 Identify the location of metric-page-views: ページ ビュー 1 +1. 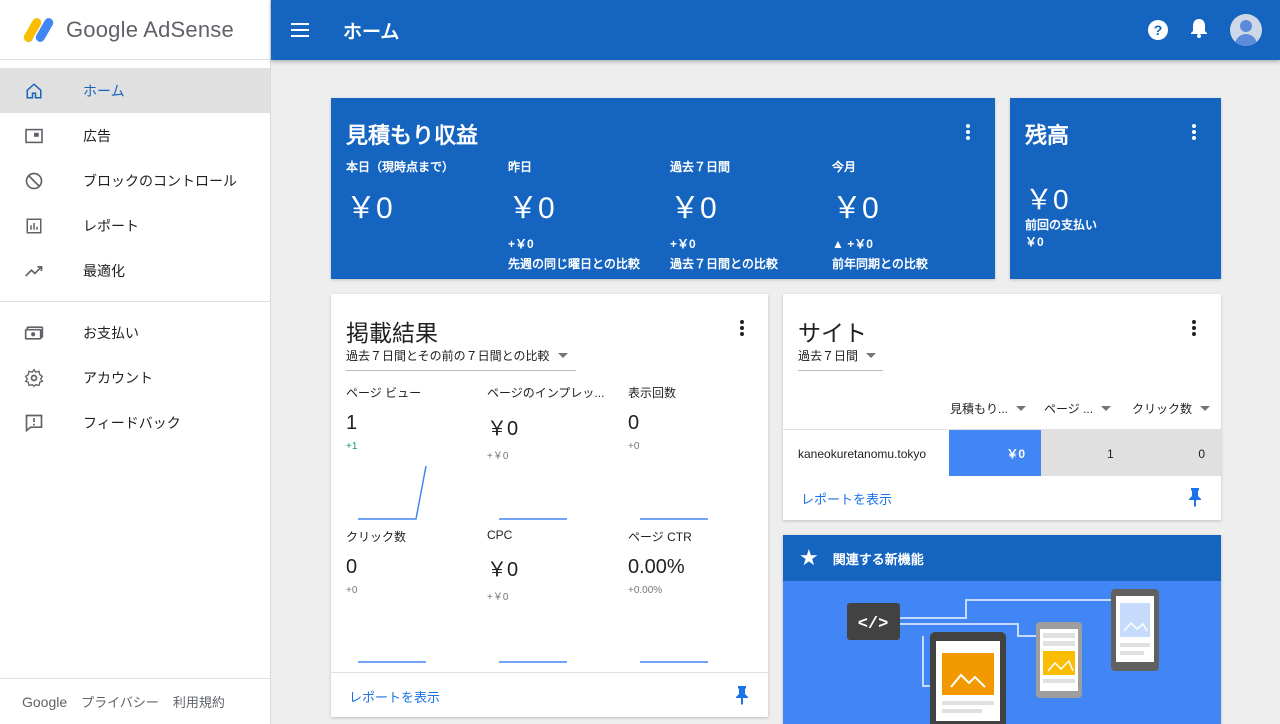
(408, 418).